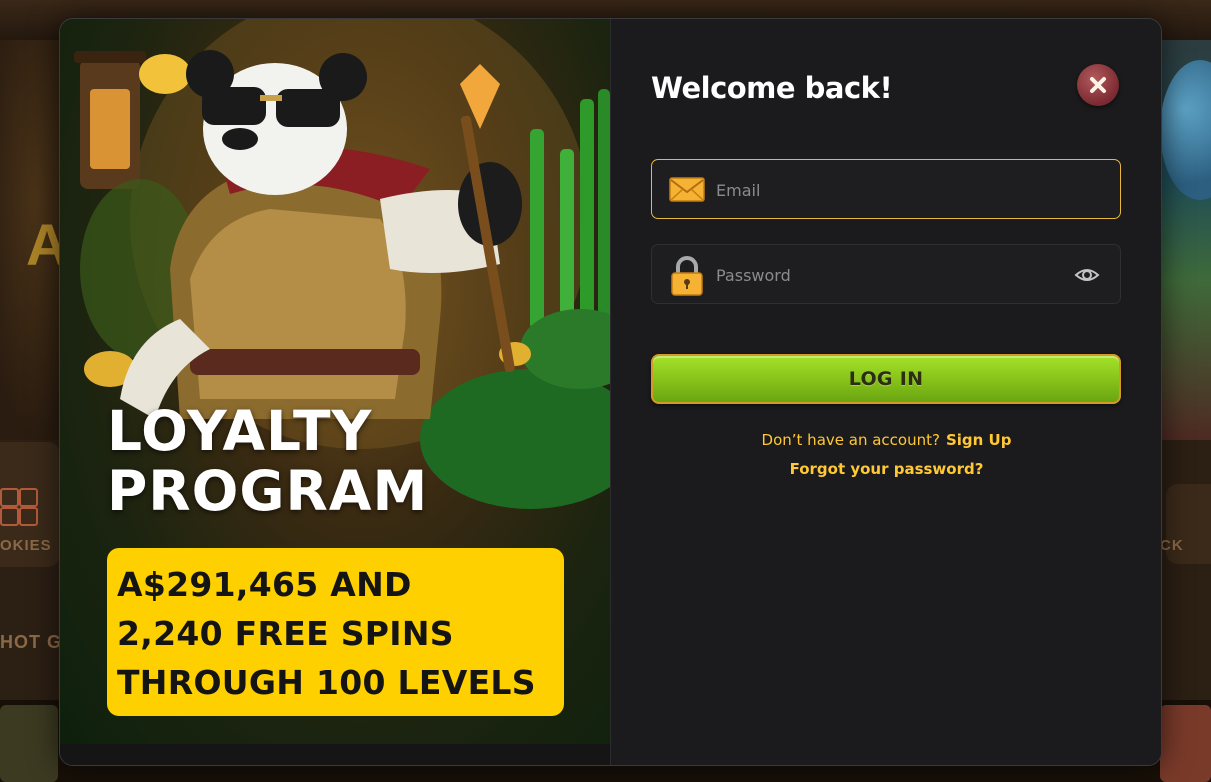 This screenshot has height=782, width=1211. I want to click on close-button, so click(1098, 85).